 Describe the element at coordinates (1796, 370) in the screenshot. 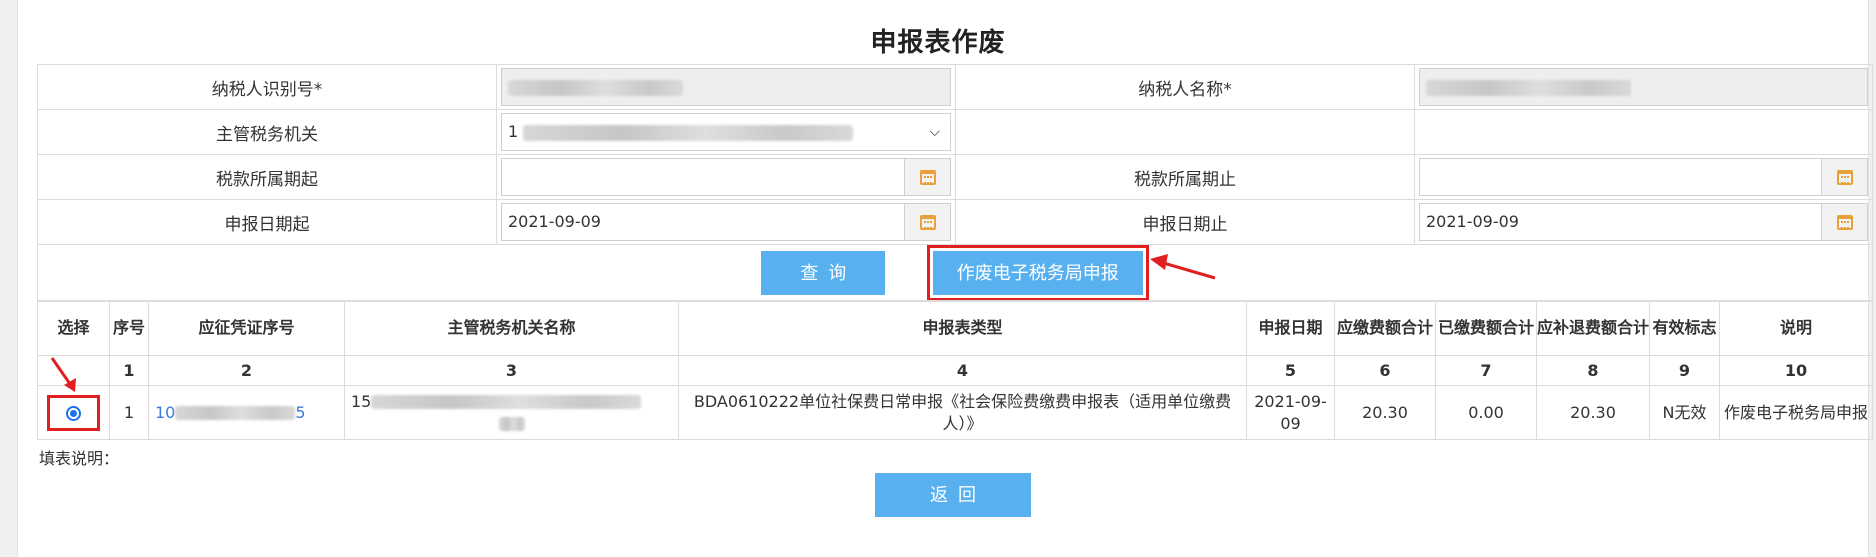

I see `col-number: 10` at that location.